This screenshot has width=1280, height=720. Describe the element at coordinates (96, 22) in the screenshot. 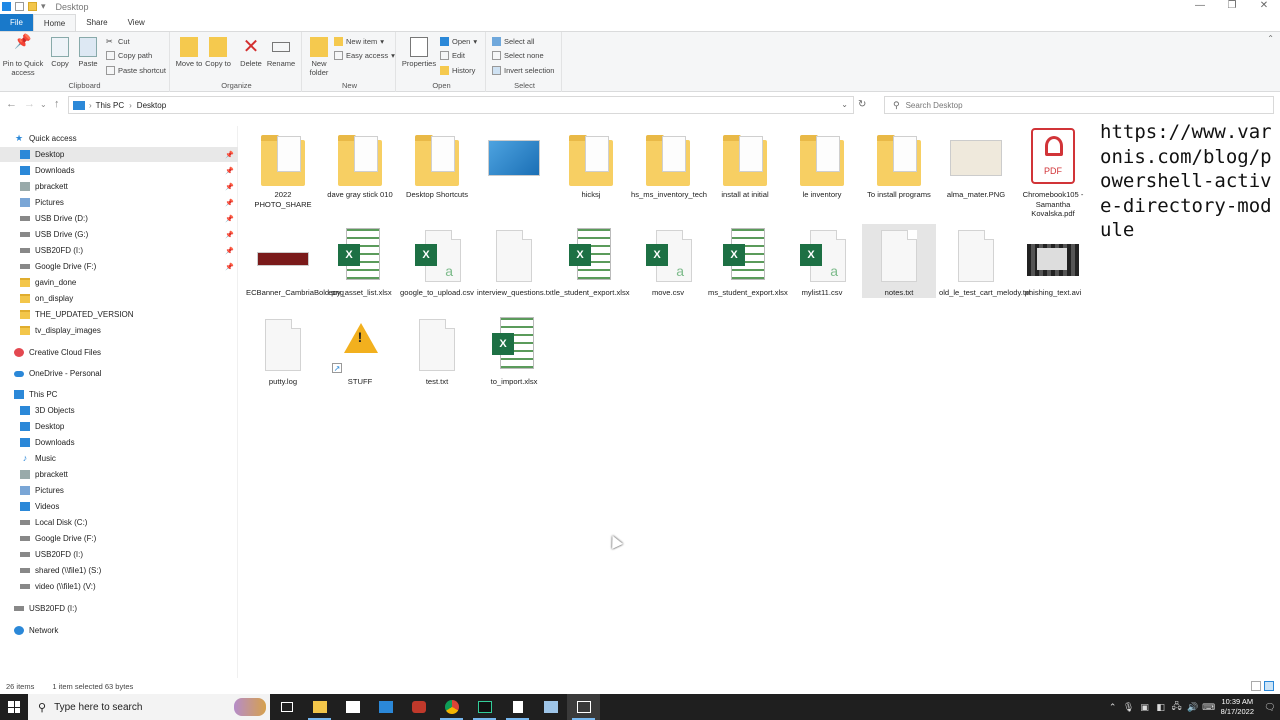

I see `tab-share: Share` at that location.